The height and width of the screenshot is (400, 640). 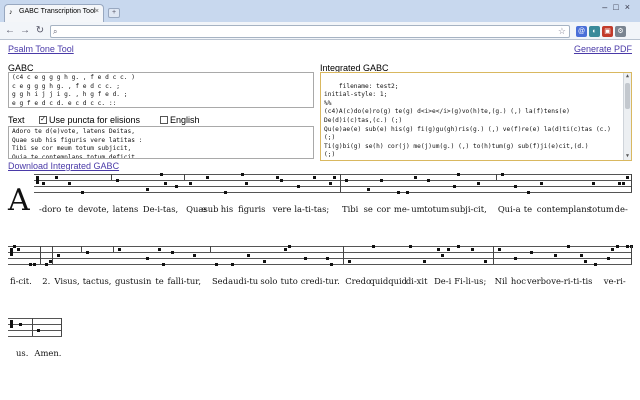 I want to click on extension-3-icon: ▣, so click(x=607, y=31).